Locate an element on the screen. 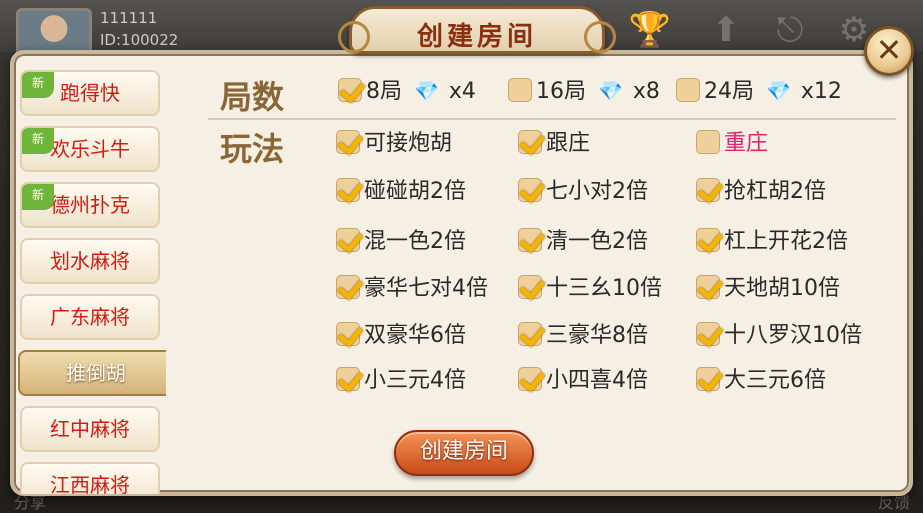 This screenshot has height=513, width=923. play-option-label: 可接炮胡 is located at coordinates (408, 143).